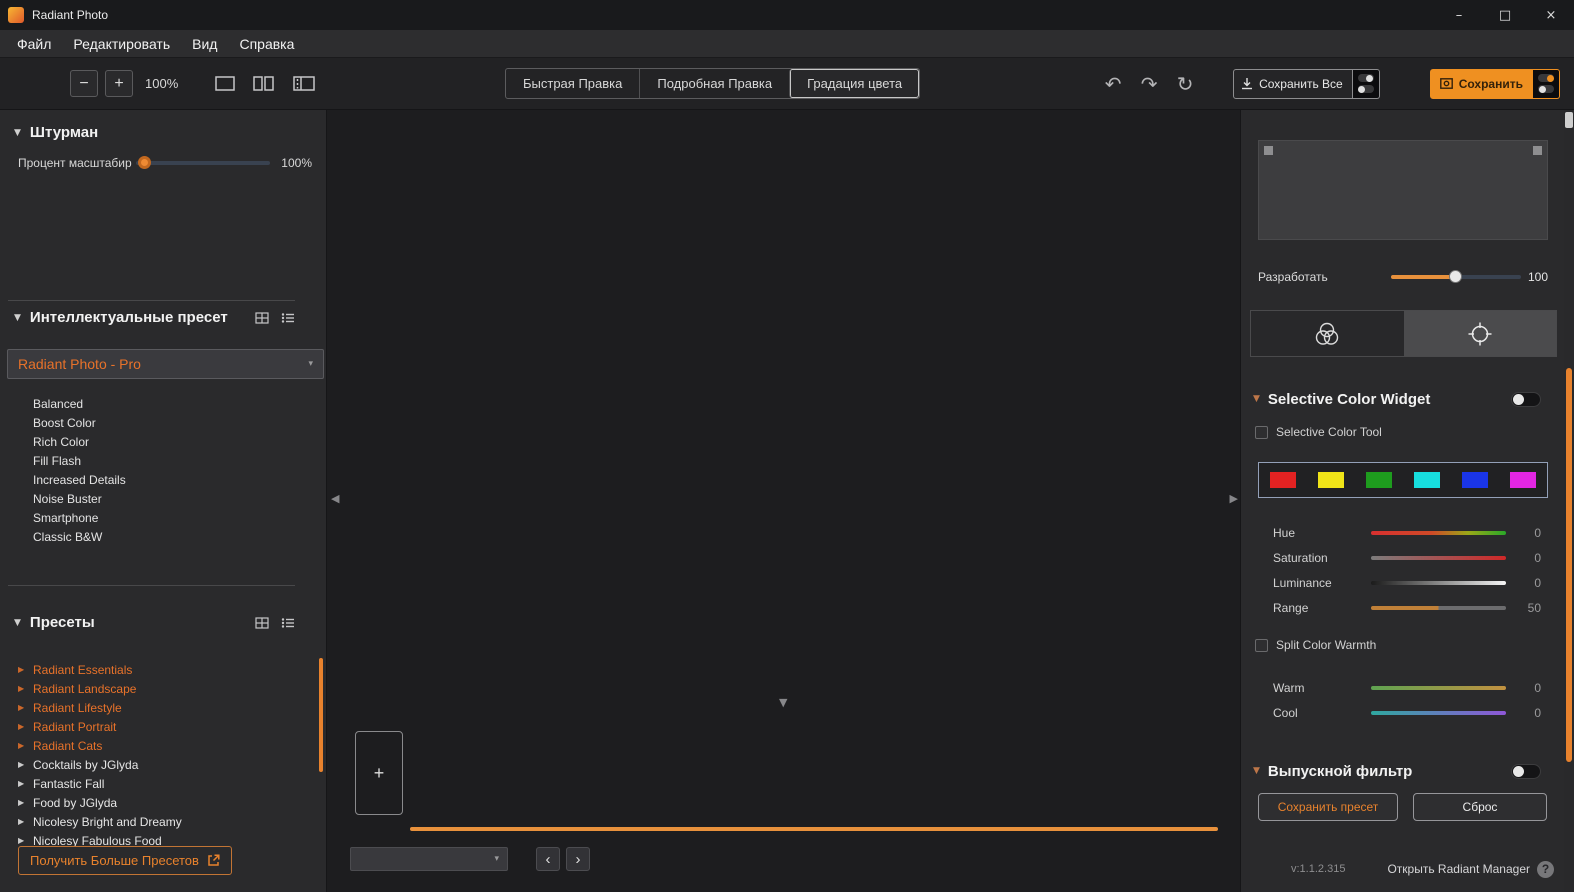 The width and height of the screenshot is (1574, 892). Describe the element at coordinates (304, 83) in the screenshot. I see `filmstrip-view-icon` at that location.